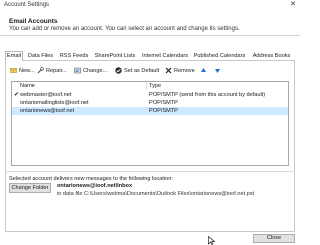  I want to click on set-default-label: Set as Default, so click(142, 71).